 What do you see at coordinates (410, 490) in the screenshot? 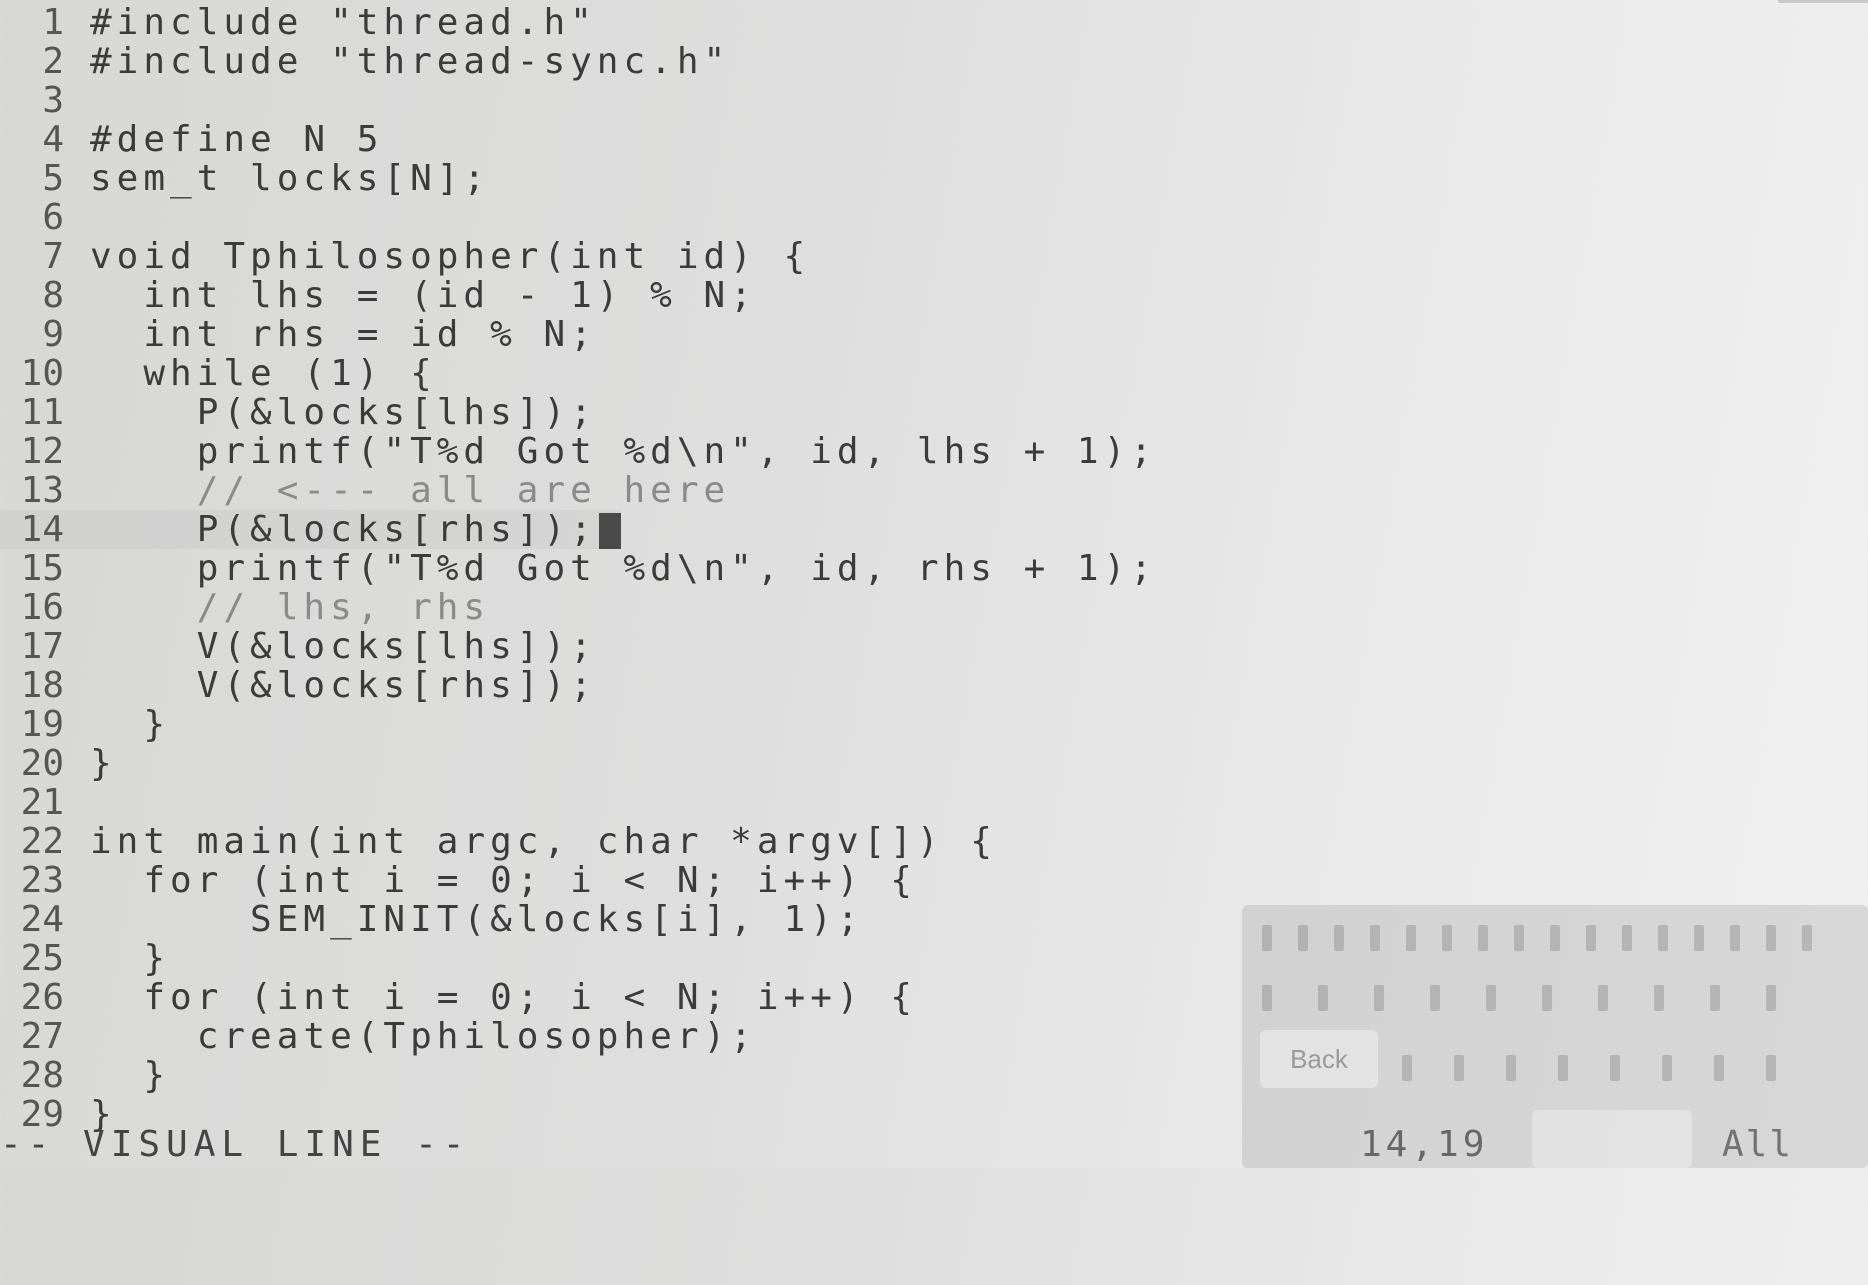
I see `code-text: // <--- all are here` at bounding box center [410, 490].